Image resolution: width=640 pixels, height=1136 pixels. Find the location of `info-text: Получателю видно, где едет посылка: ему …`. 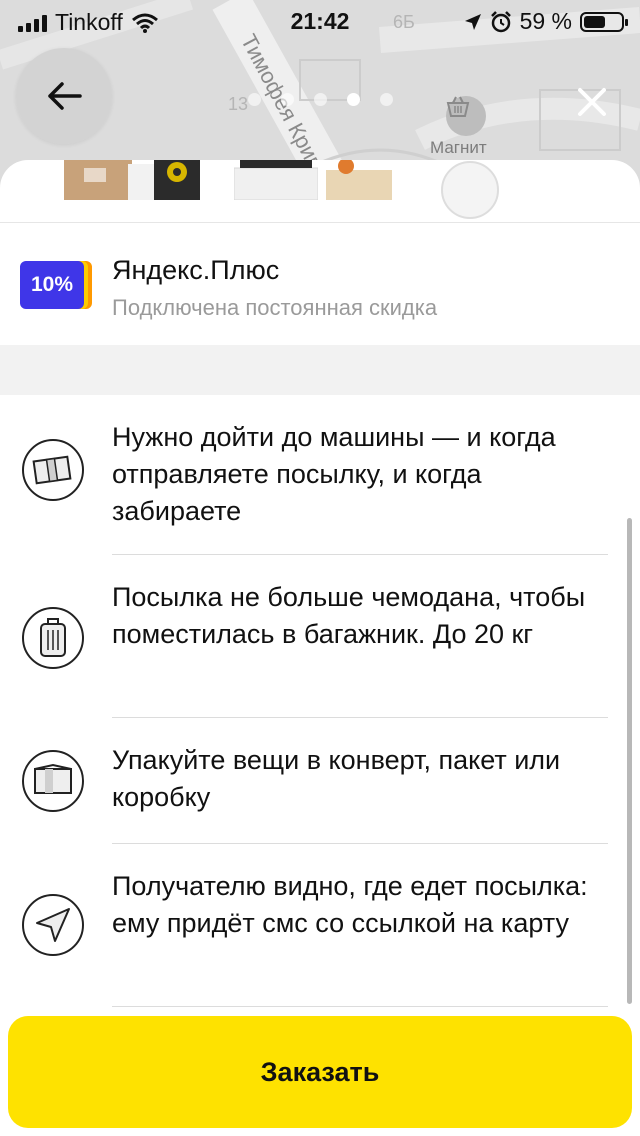

info-text: Получателю видно, где едет посылка: ему … is located at coordinates (350, 904).